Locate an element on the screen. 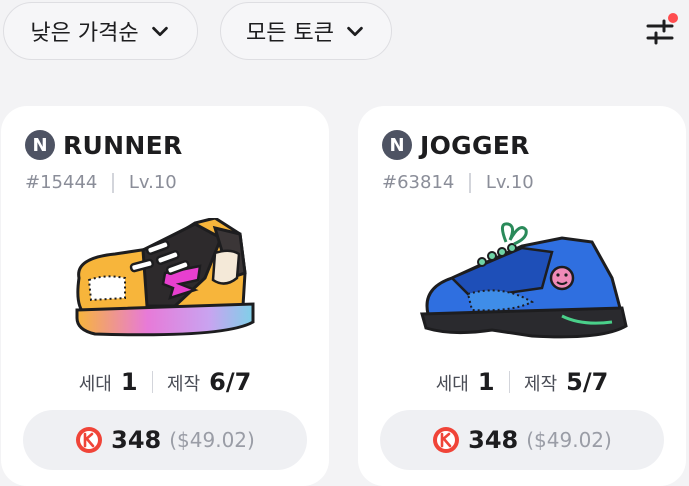 Image resolution: width=689 pixels, height=486 pixels. sort-dropdown-label: 낮은 가격순 is located at coordinates (84, 33).